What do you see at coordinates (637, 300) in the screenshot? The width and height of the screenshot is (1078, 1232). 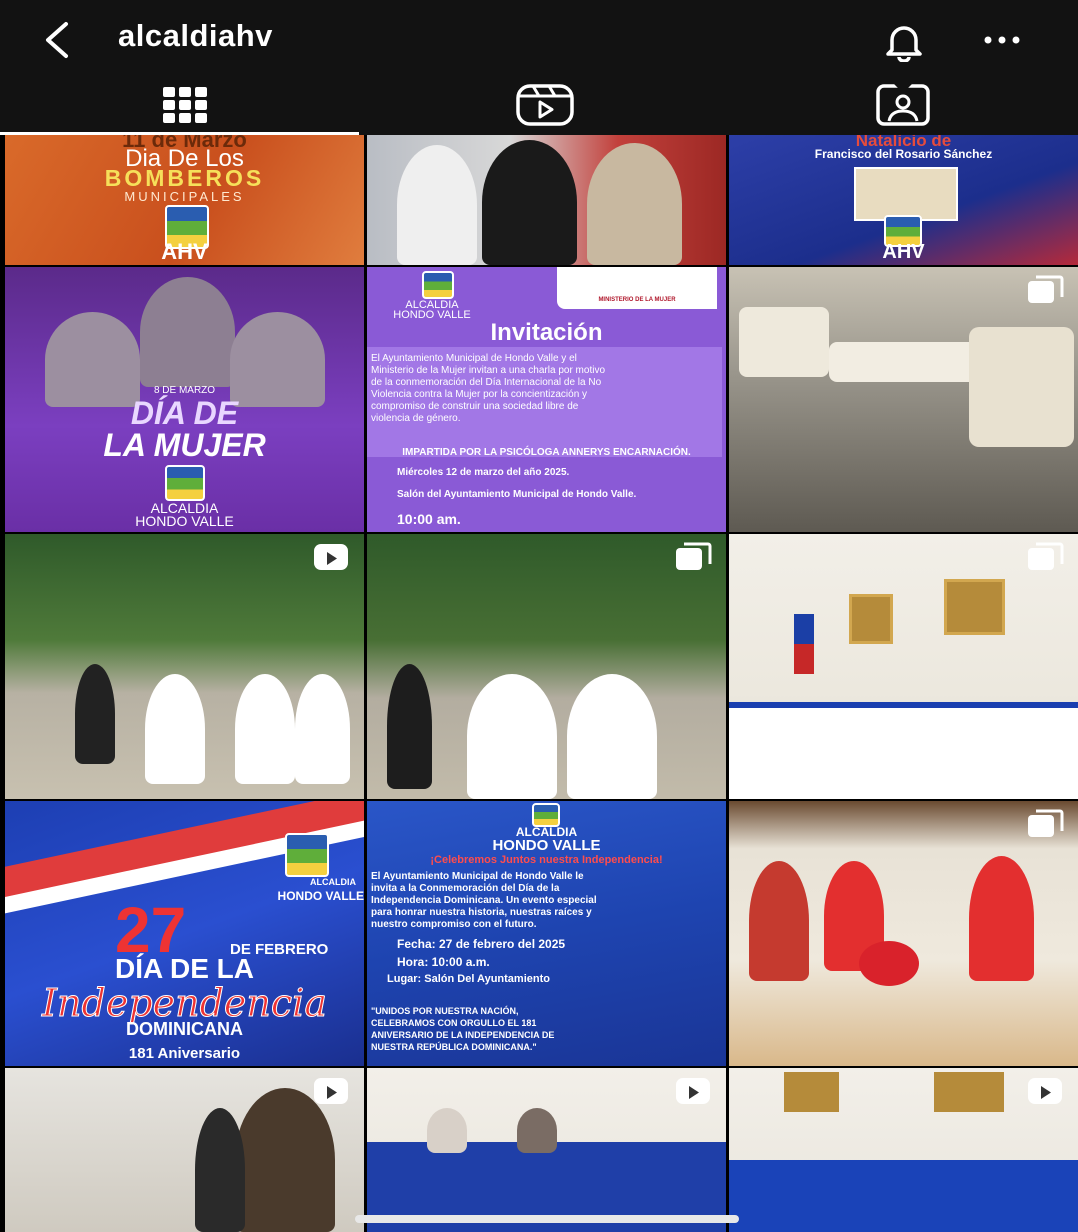 I see `post-text: MINISTERIO DE LA MUJER` at bounding box center [637, 300].